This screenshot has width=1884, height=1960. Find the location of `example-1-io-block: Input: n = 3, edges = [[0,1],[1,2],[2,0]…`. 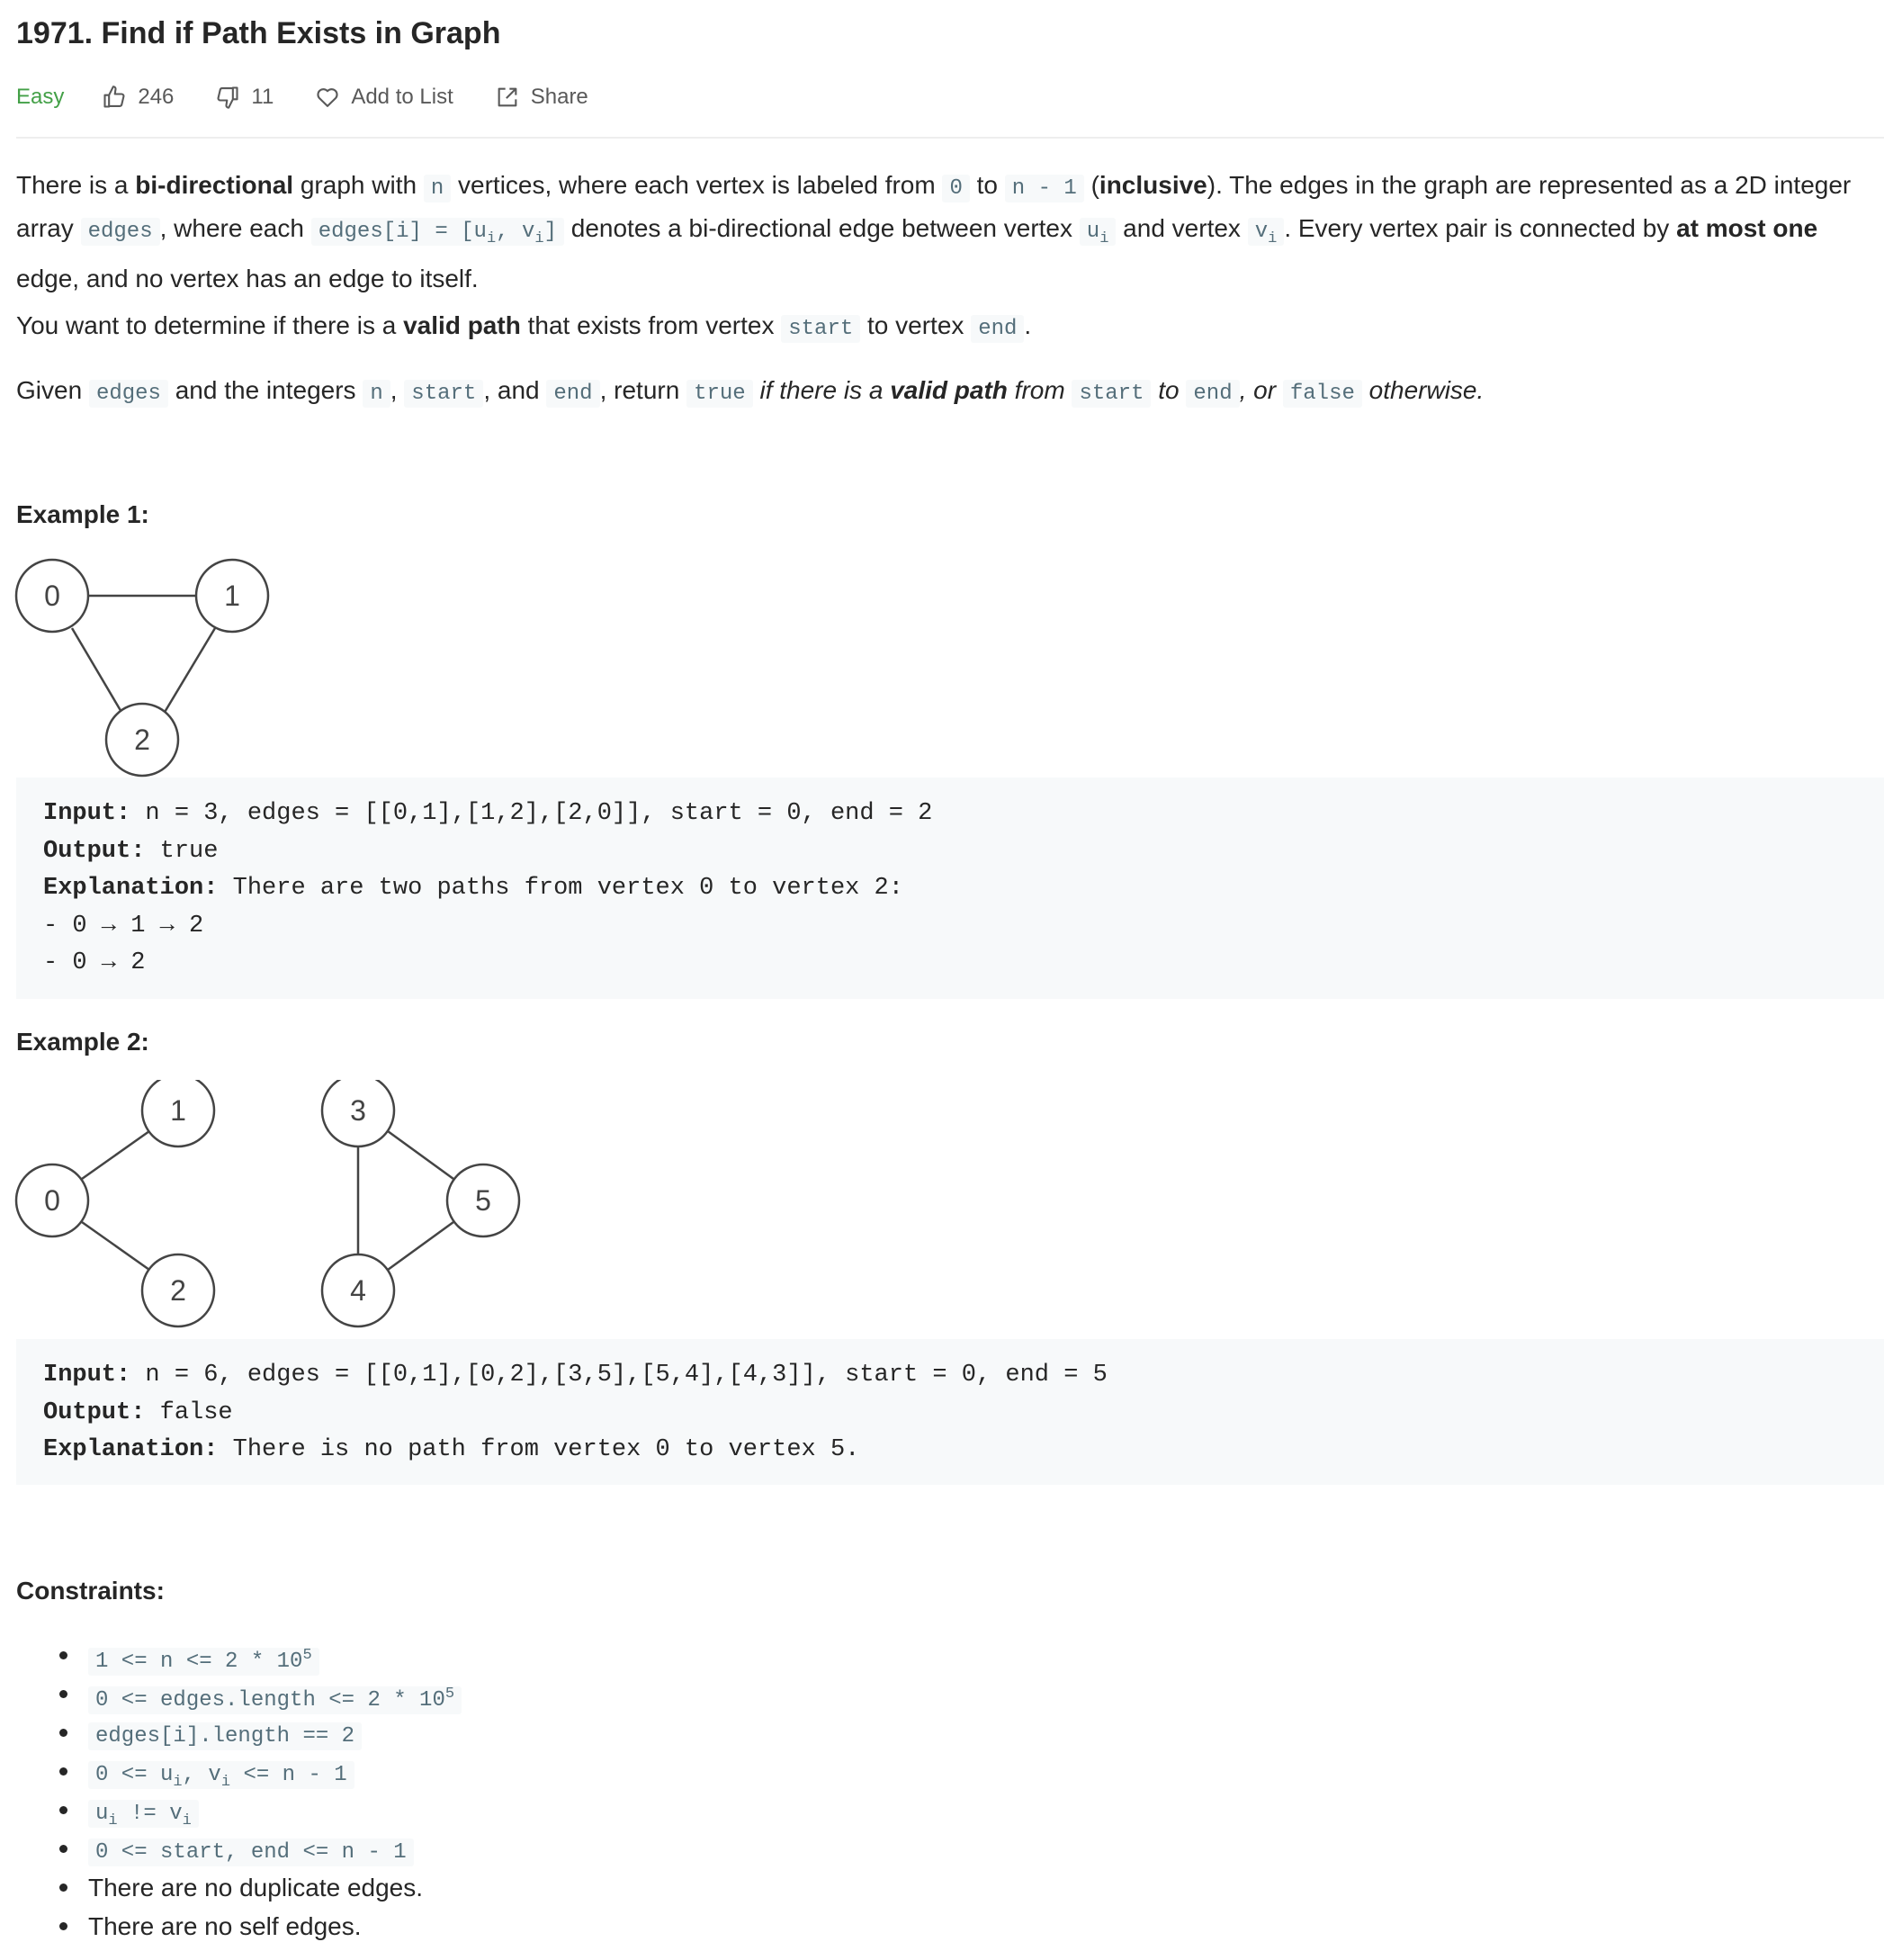

example-1-io-block: Input: n = 3, edges = [[0,1],[1,2],[2,0]… is located at coordinates (950, 888).